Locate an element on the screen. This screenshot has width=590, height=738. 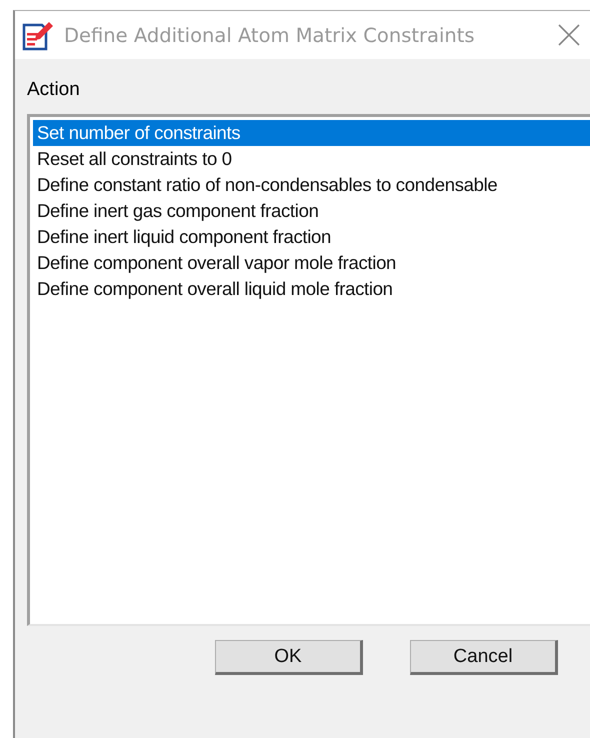
close-icon is located at coordinates (569, 35).